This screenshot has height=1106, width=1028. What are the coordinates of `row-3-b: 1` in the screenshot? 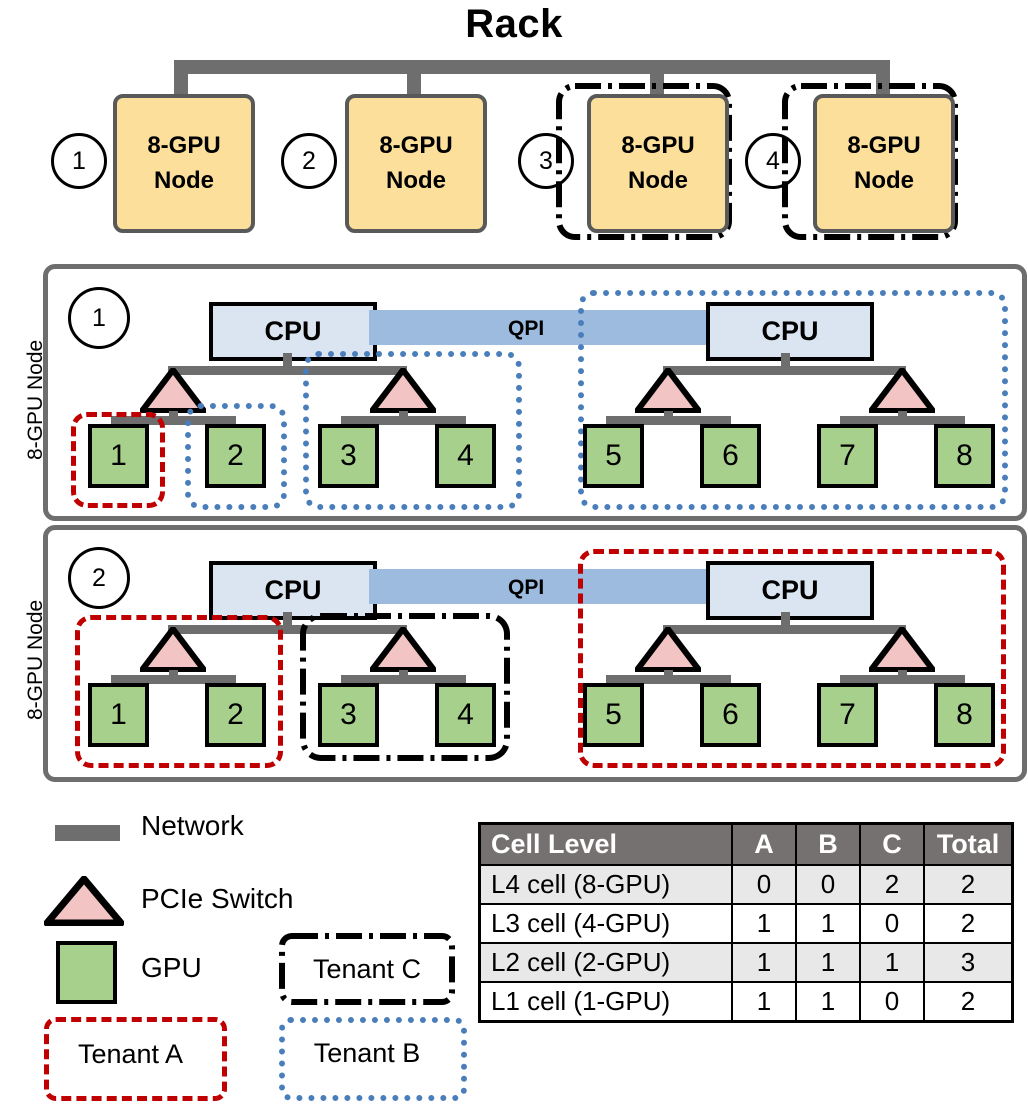 It's located at (828, 1002).